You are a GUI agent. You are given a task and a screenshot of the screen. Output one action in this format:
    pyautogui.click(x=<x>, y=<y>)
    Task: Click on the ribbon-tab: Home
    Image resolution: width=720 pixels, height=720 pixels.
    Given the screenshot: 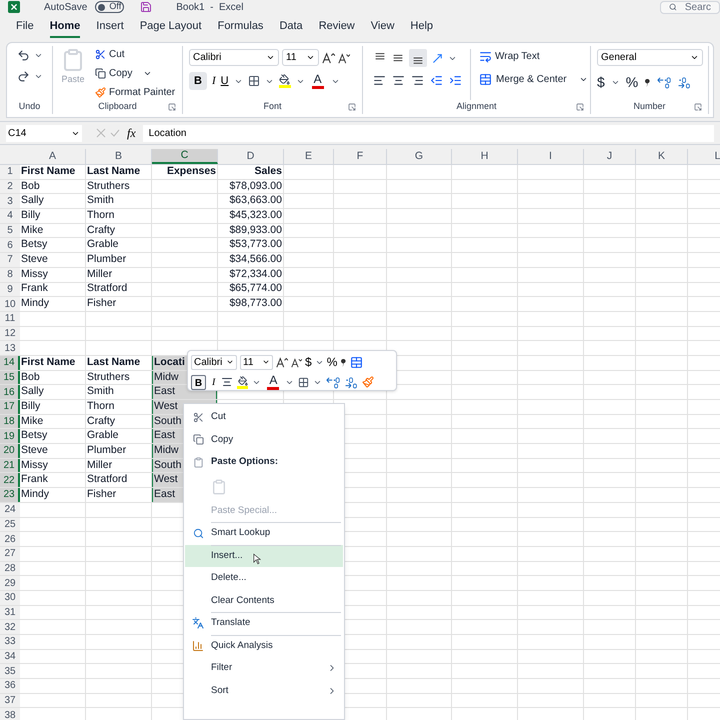 What is the action you would take?
    pyautogui.click(x=65, y=28)
    